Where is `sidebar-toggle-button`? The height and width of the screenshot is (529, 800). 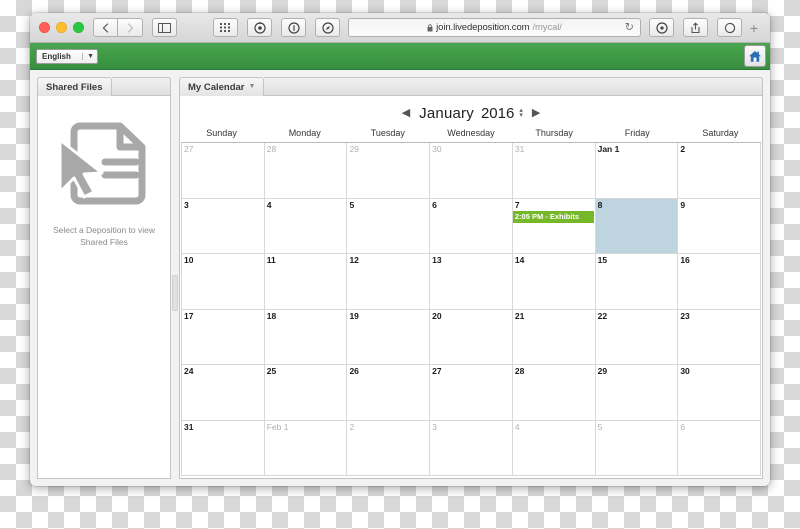
sidebar-toggle-button is located at coordinates (164, 27).